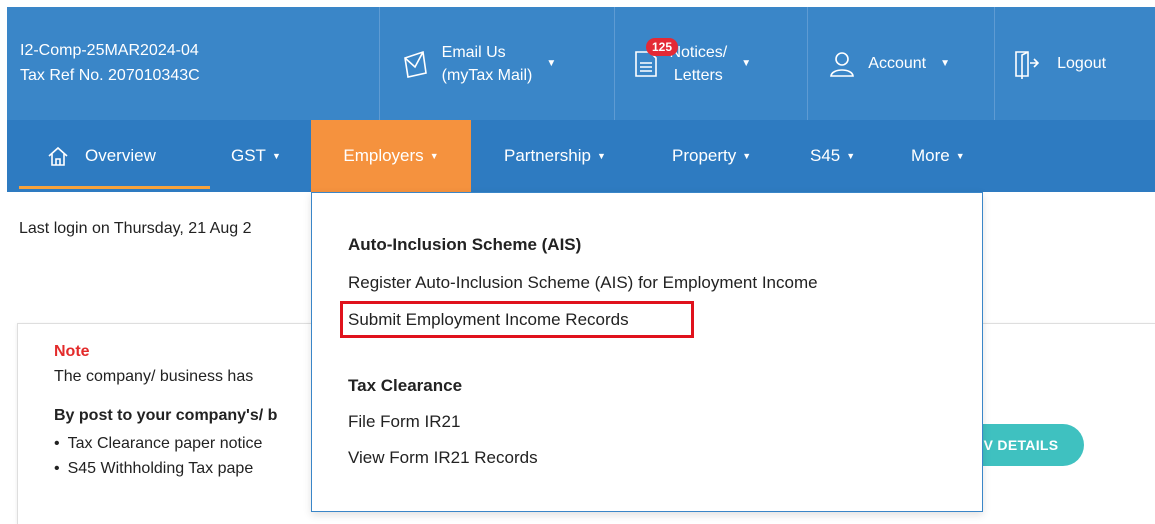 The image size is (1155, 524). What do you see at coordinates (704, 155) in the screenshot?
I see `nav-property-label: Property` at bounding box center [704, 155].